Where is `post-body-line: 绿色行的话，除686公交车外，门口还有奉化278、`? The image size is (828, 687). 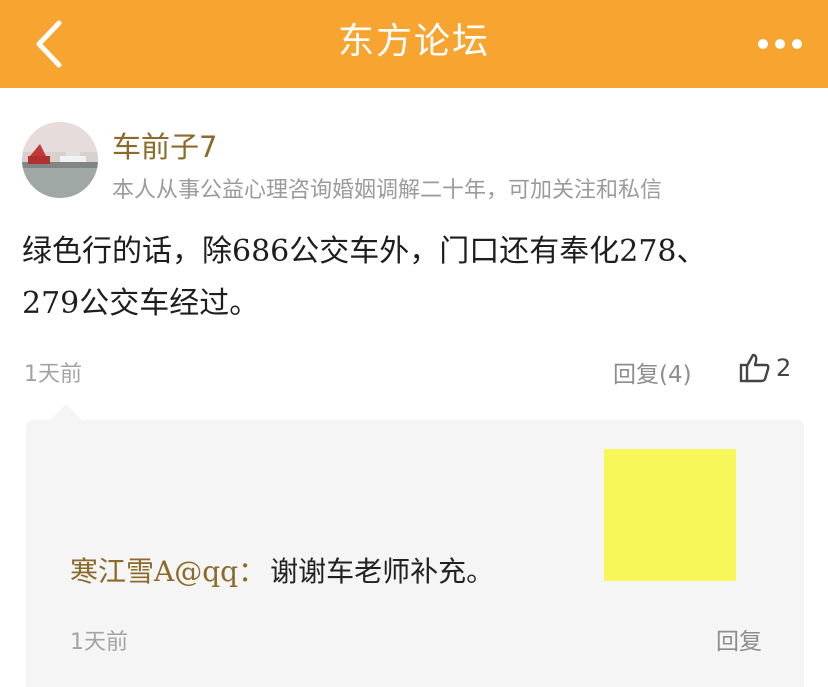
post-body-line: 绿色行的话，除686公交车外，门口还有奉化278、 is located at coordinates (364, 251).